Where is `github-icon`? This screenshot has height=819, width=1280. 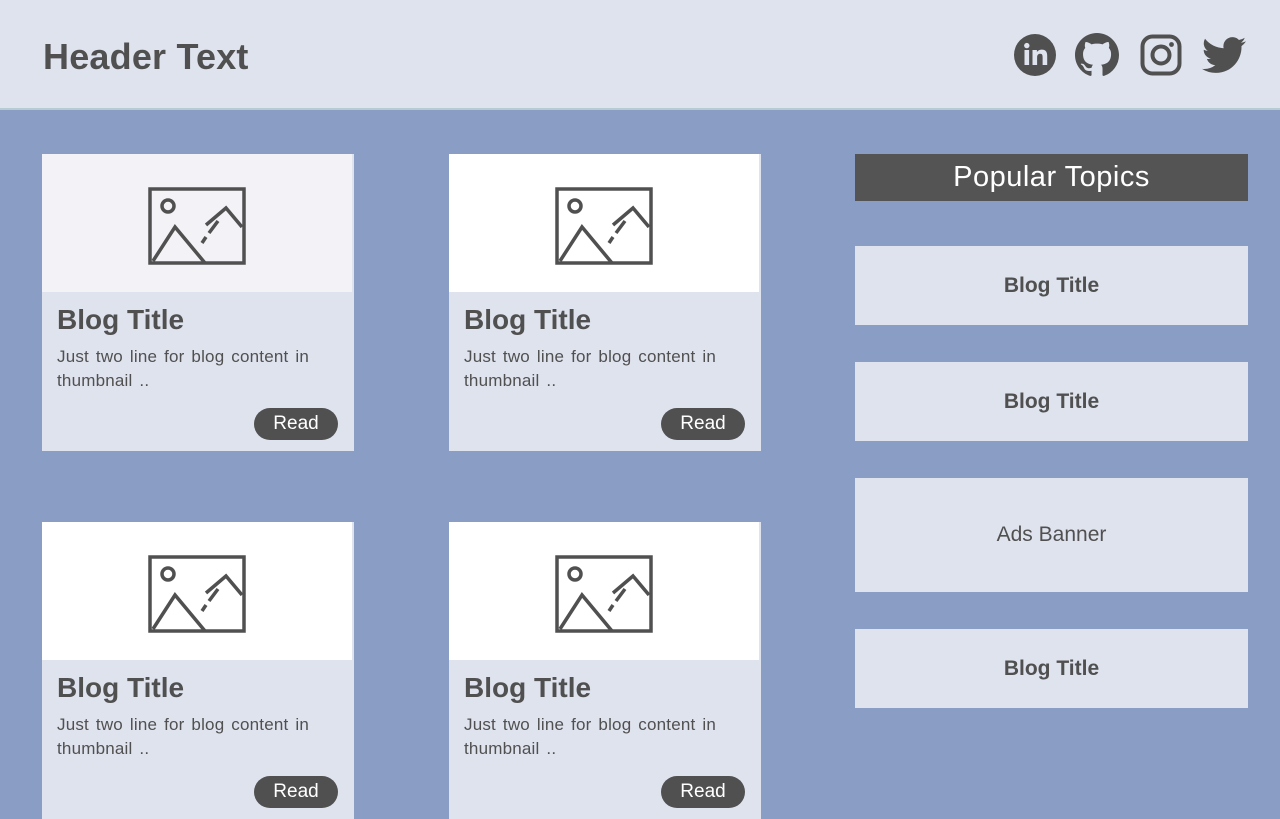 github-icon is located at coordinates (1097, 55).